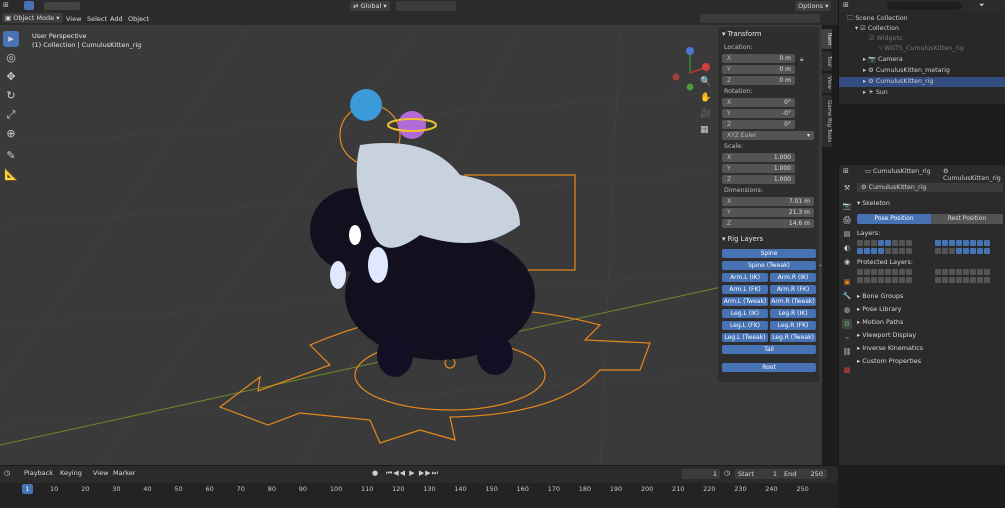 The height and width of the screenshot is (508, 1005). I want to click on rig-layer-arm-r-tweak: Arm.R (Tweak), so click(793, 301).